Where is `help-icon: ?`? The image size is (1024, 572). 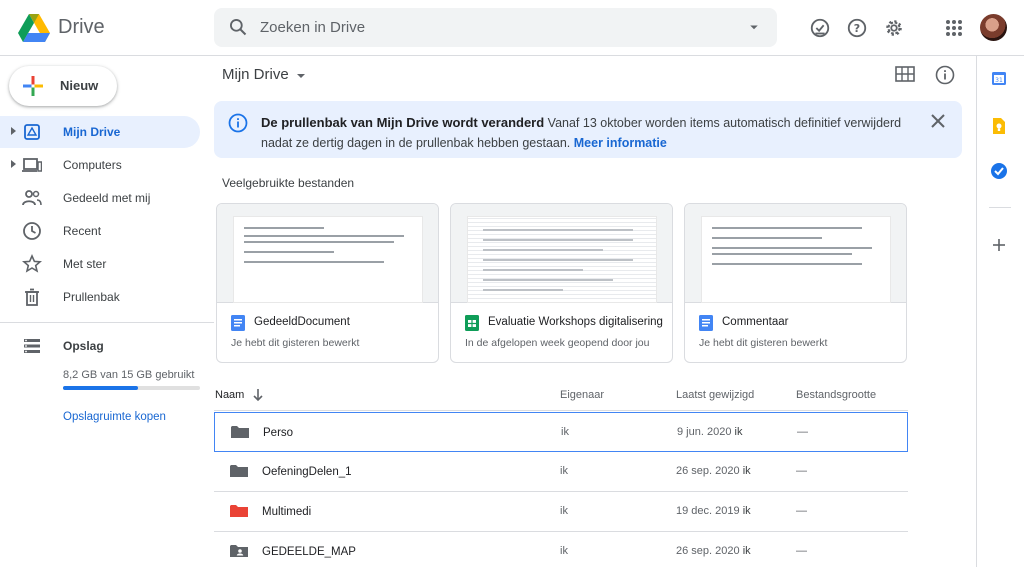 help-icon: ? is located at coordinates (857, 28).